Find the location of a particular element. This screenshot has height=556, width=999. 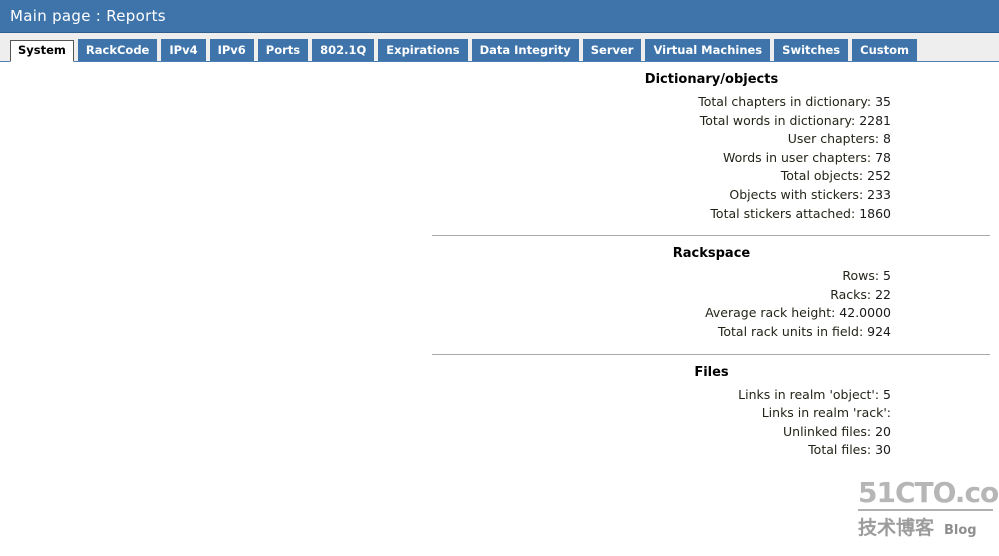

tab-ipv4: IPv4 is located at coordinates (183, 50).